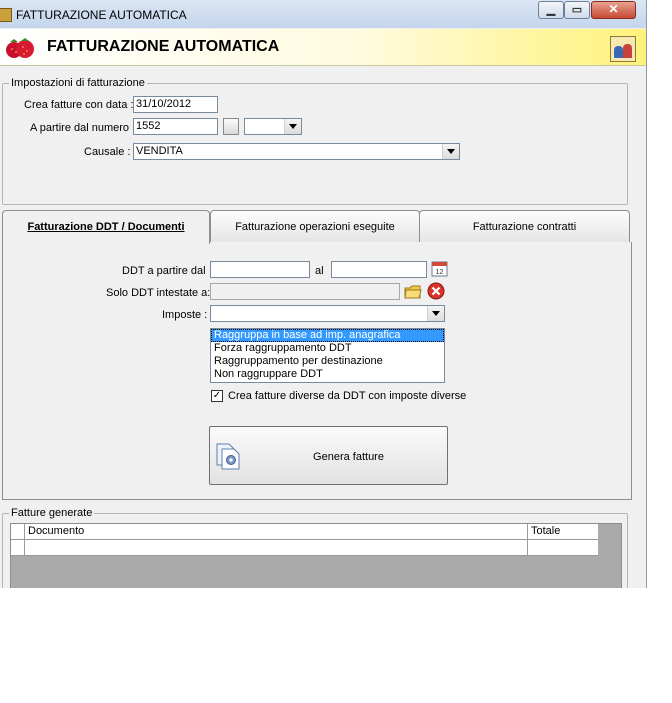  I want to click on number-label: A partire dal numero :, so click(83, 128).